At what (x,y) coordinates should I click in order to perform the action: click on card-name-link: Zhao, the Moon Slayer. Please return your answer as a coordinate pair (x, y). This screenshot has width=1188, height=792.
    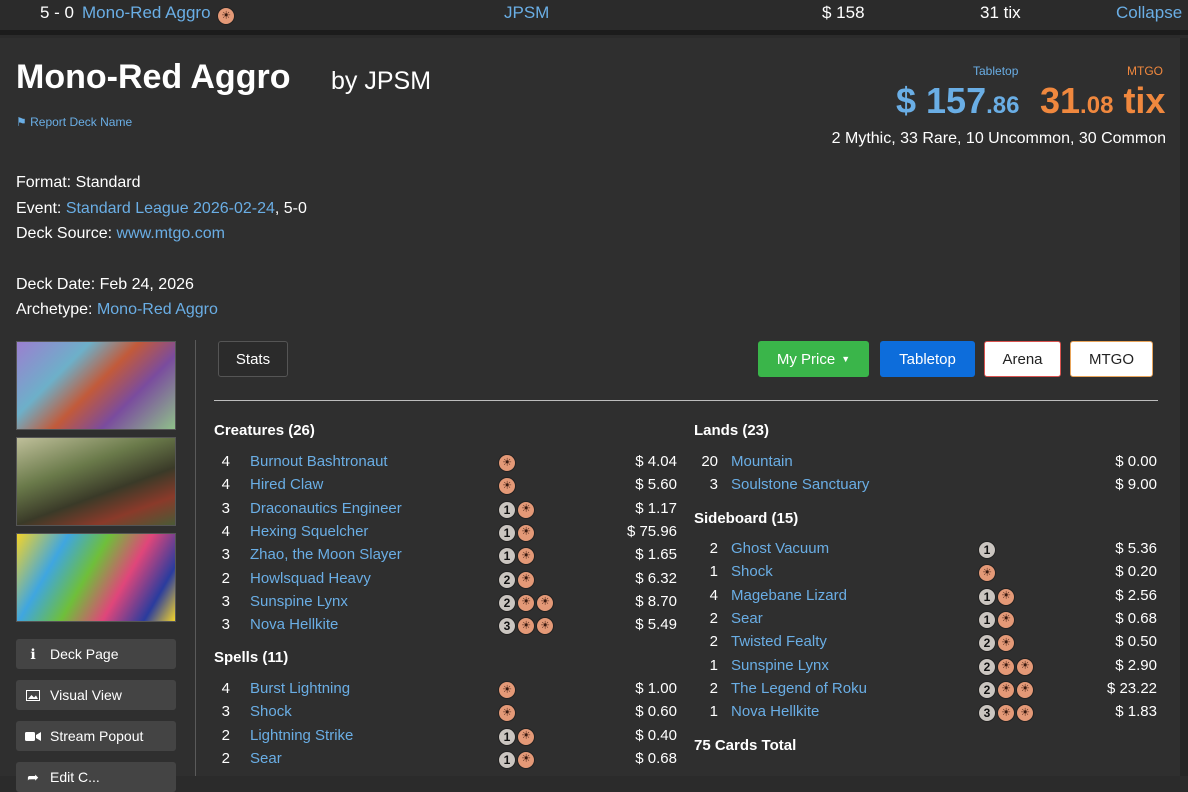
    Looking at the image, I should click on (326, 554).